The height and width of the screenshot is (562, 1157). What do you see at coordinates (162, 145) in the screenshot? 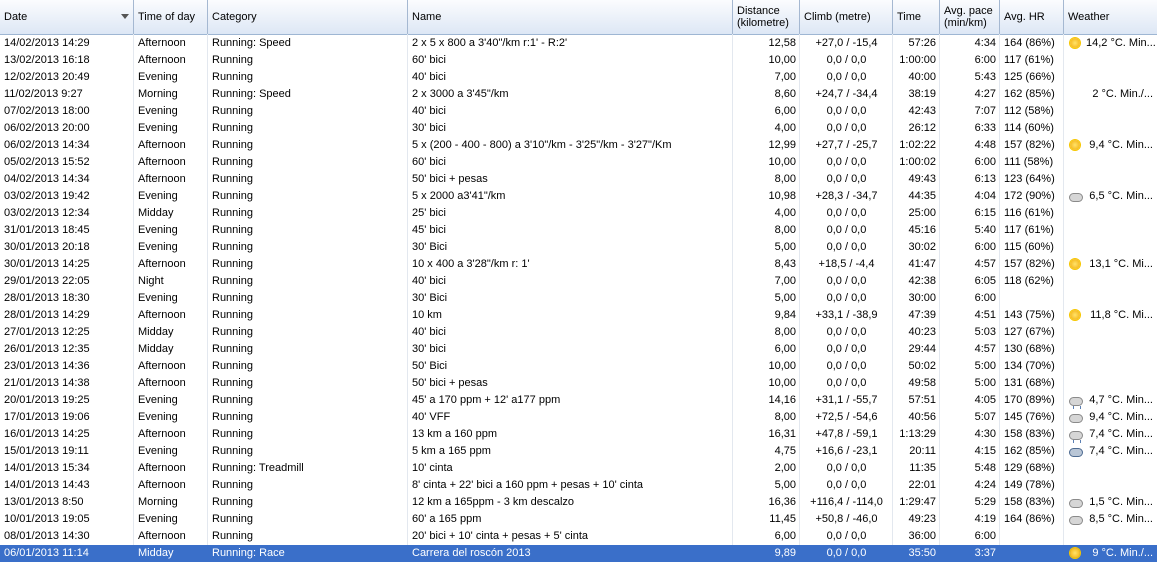
I see `time-of-day-cell: Afternoon` at bounding box center [162, 145].